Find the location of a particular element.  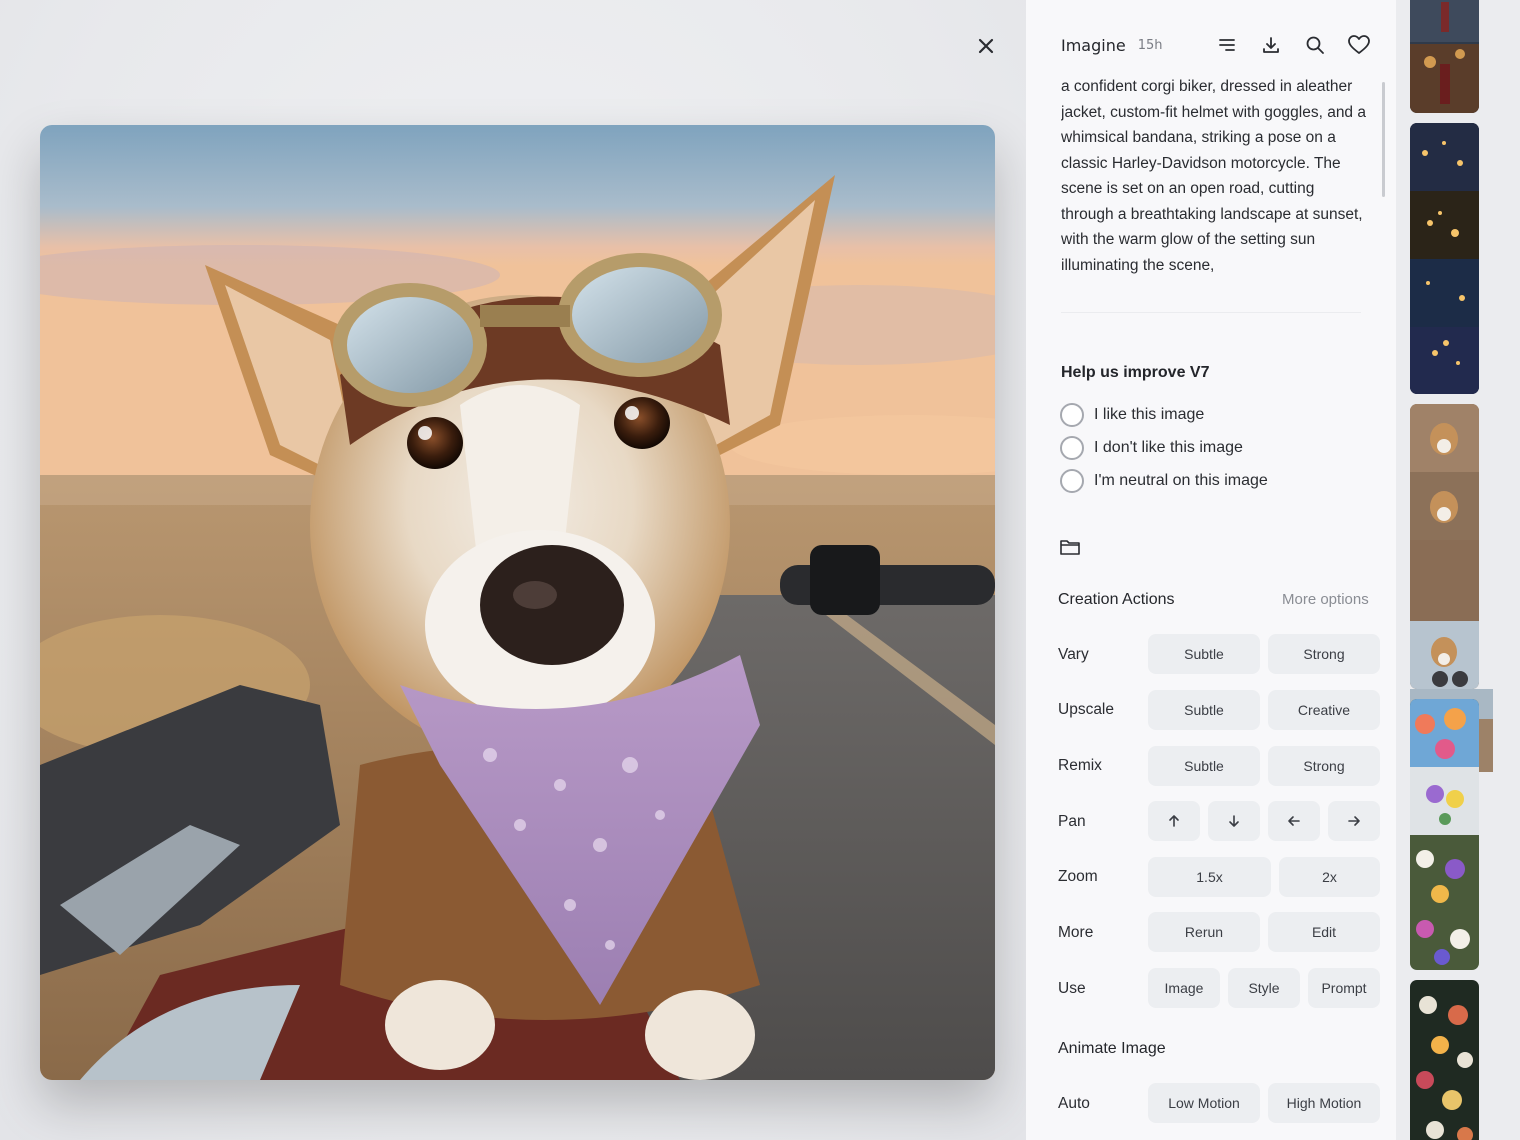

panel-header: Imagine 15h is located at coordinates (1221, 45).